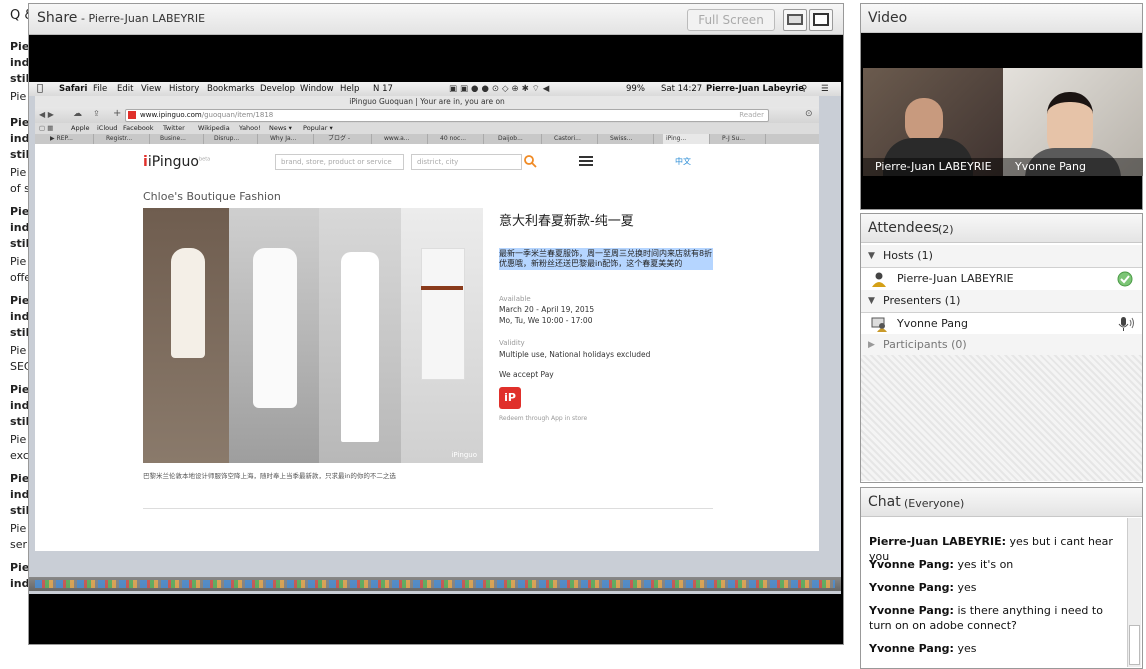 This screenshot has height=669, width=1146. I want to click on app-badge: iP, so click(510, 398).